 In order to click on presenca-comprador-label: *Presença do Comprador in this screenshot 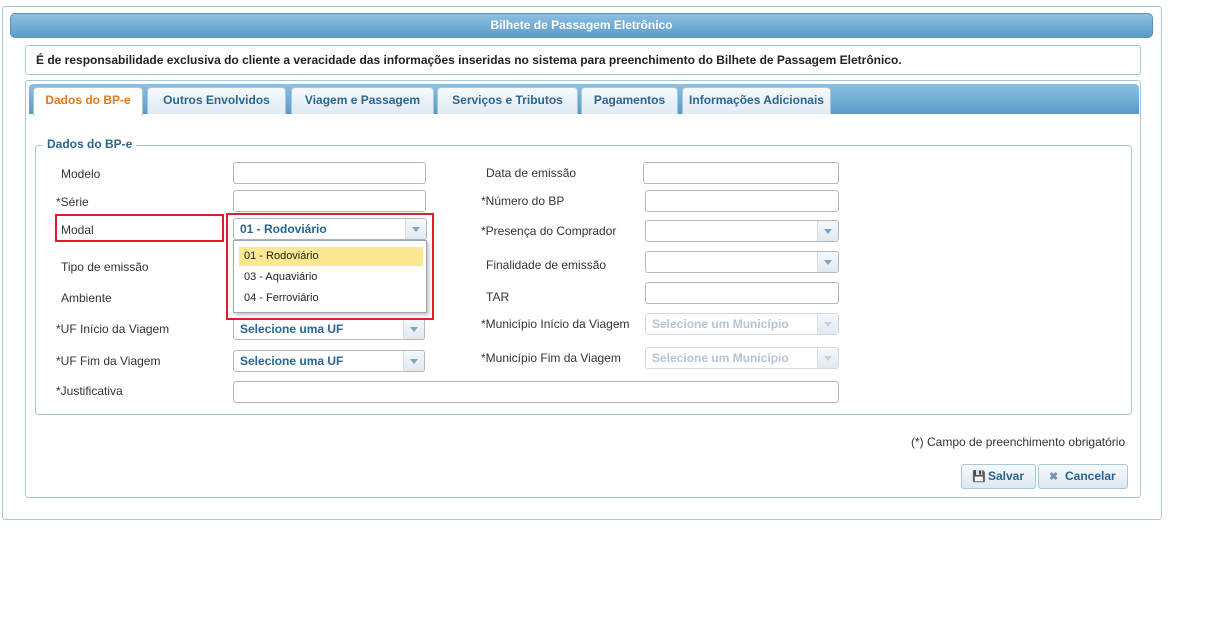, I will do `click(549, 231)`.